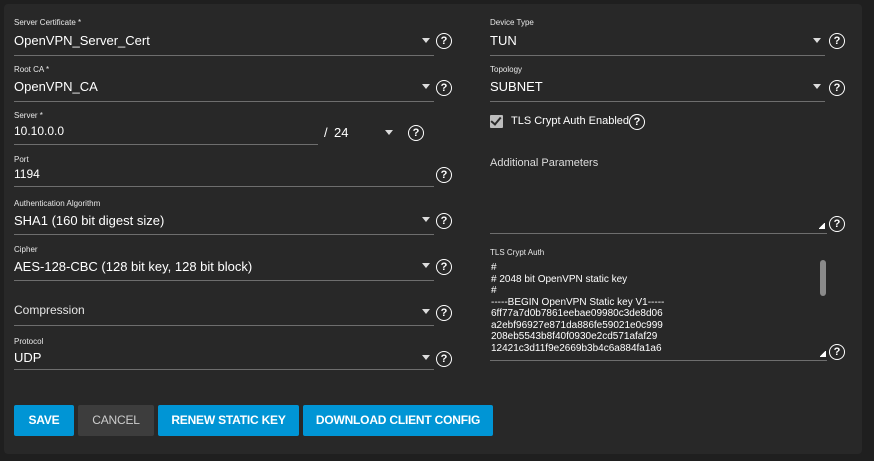  I want to click on server-label: Server *, so click(28, 115).